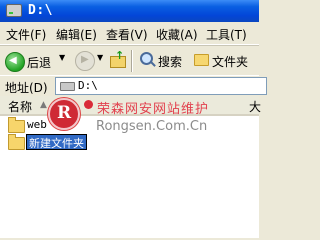  I want to click on rename-input: 新建文件夹, so click(56, 142).